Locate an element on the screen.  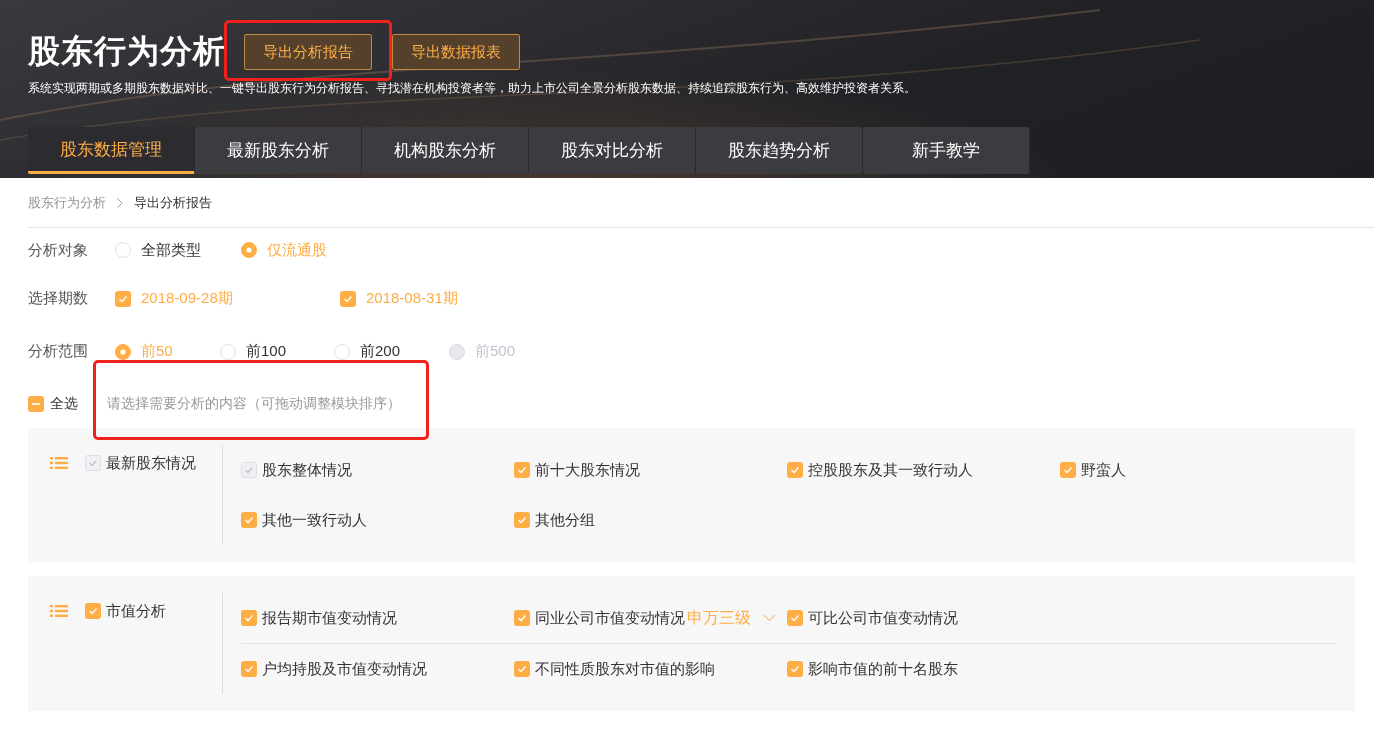
breadcrumb-current: 导出分析报告 is located at coordinates (173, 202).